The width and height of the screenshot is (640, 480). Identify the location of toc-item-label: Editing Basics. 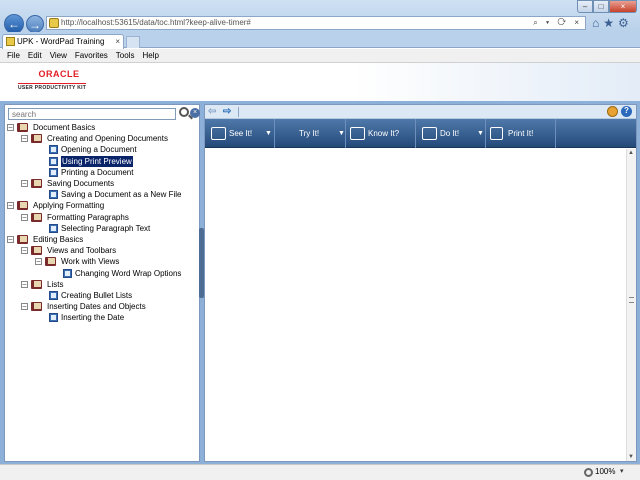
(58, 239).